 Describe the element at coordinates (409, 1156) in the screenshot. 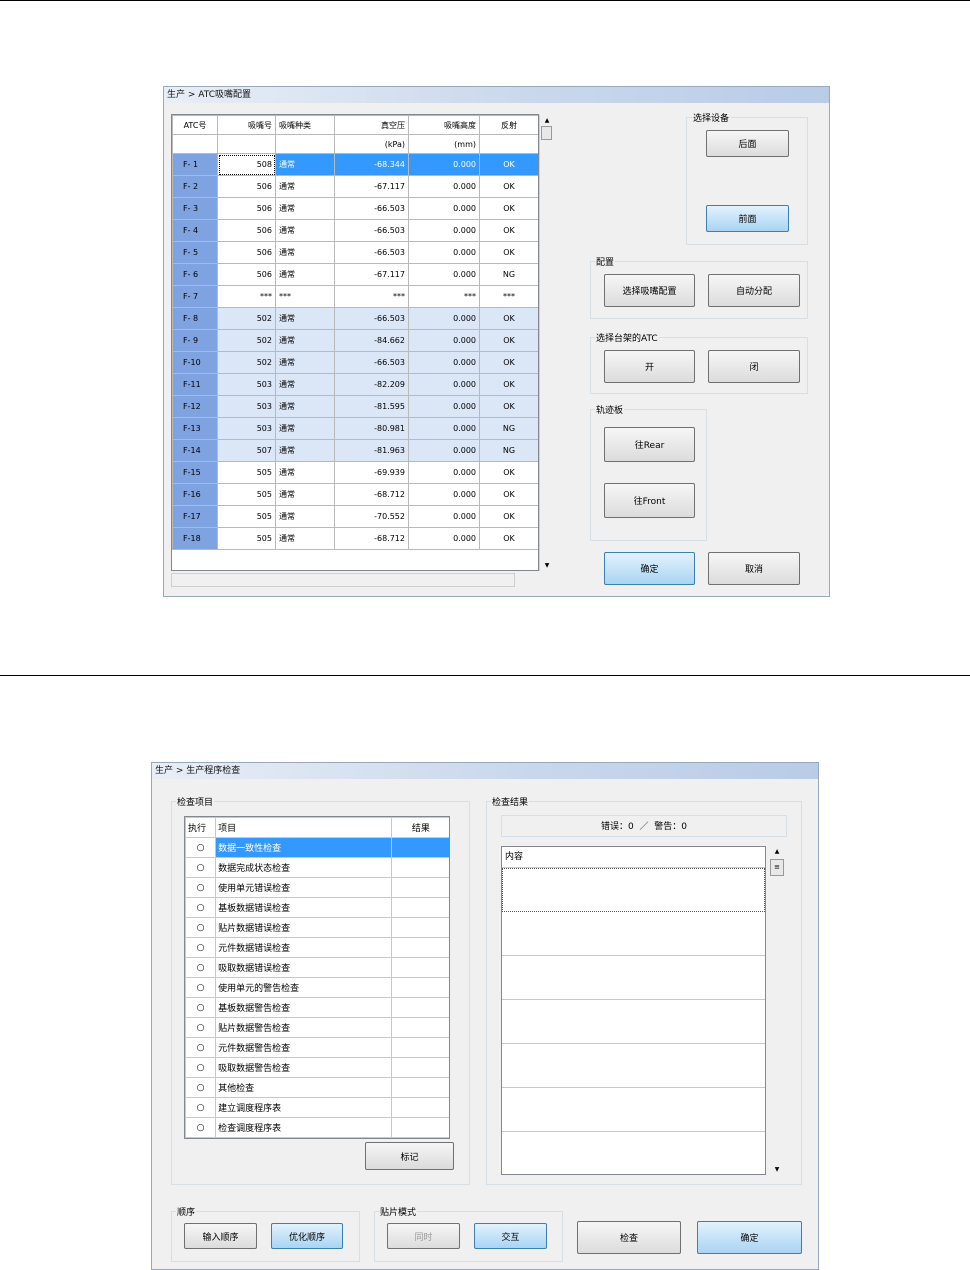

I see `mark-button: 标记` at that location.